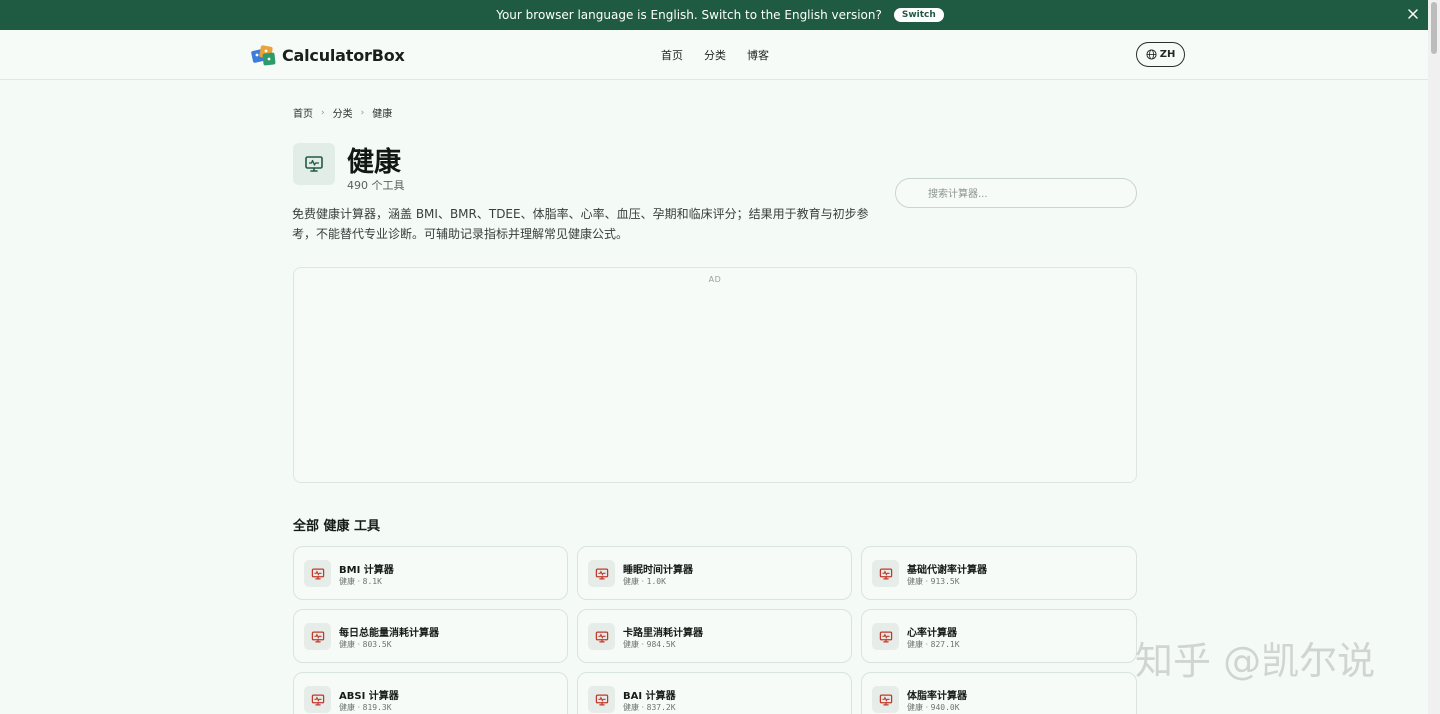 This screenshot has height=714, width=1440. Describe the element at coordinates (430, 693) in the screenshot. I see `tool-card: ABSI 计算器 健康 · 819.3K` at that location.